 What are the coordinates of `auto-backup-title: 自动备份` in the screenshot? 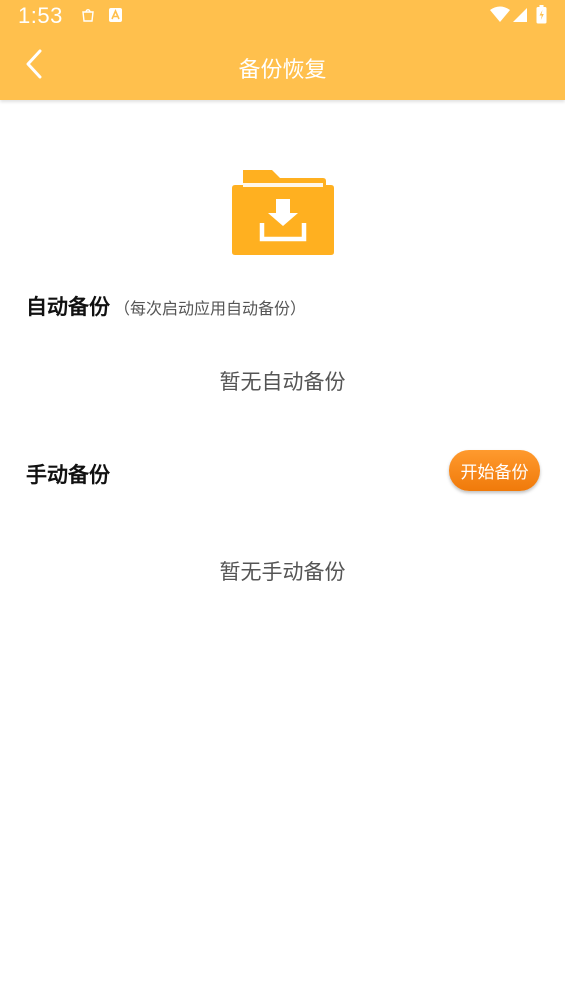 It's located at (68, 307).